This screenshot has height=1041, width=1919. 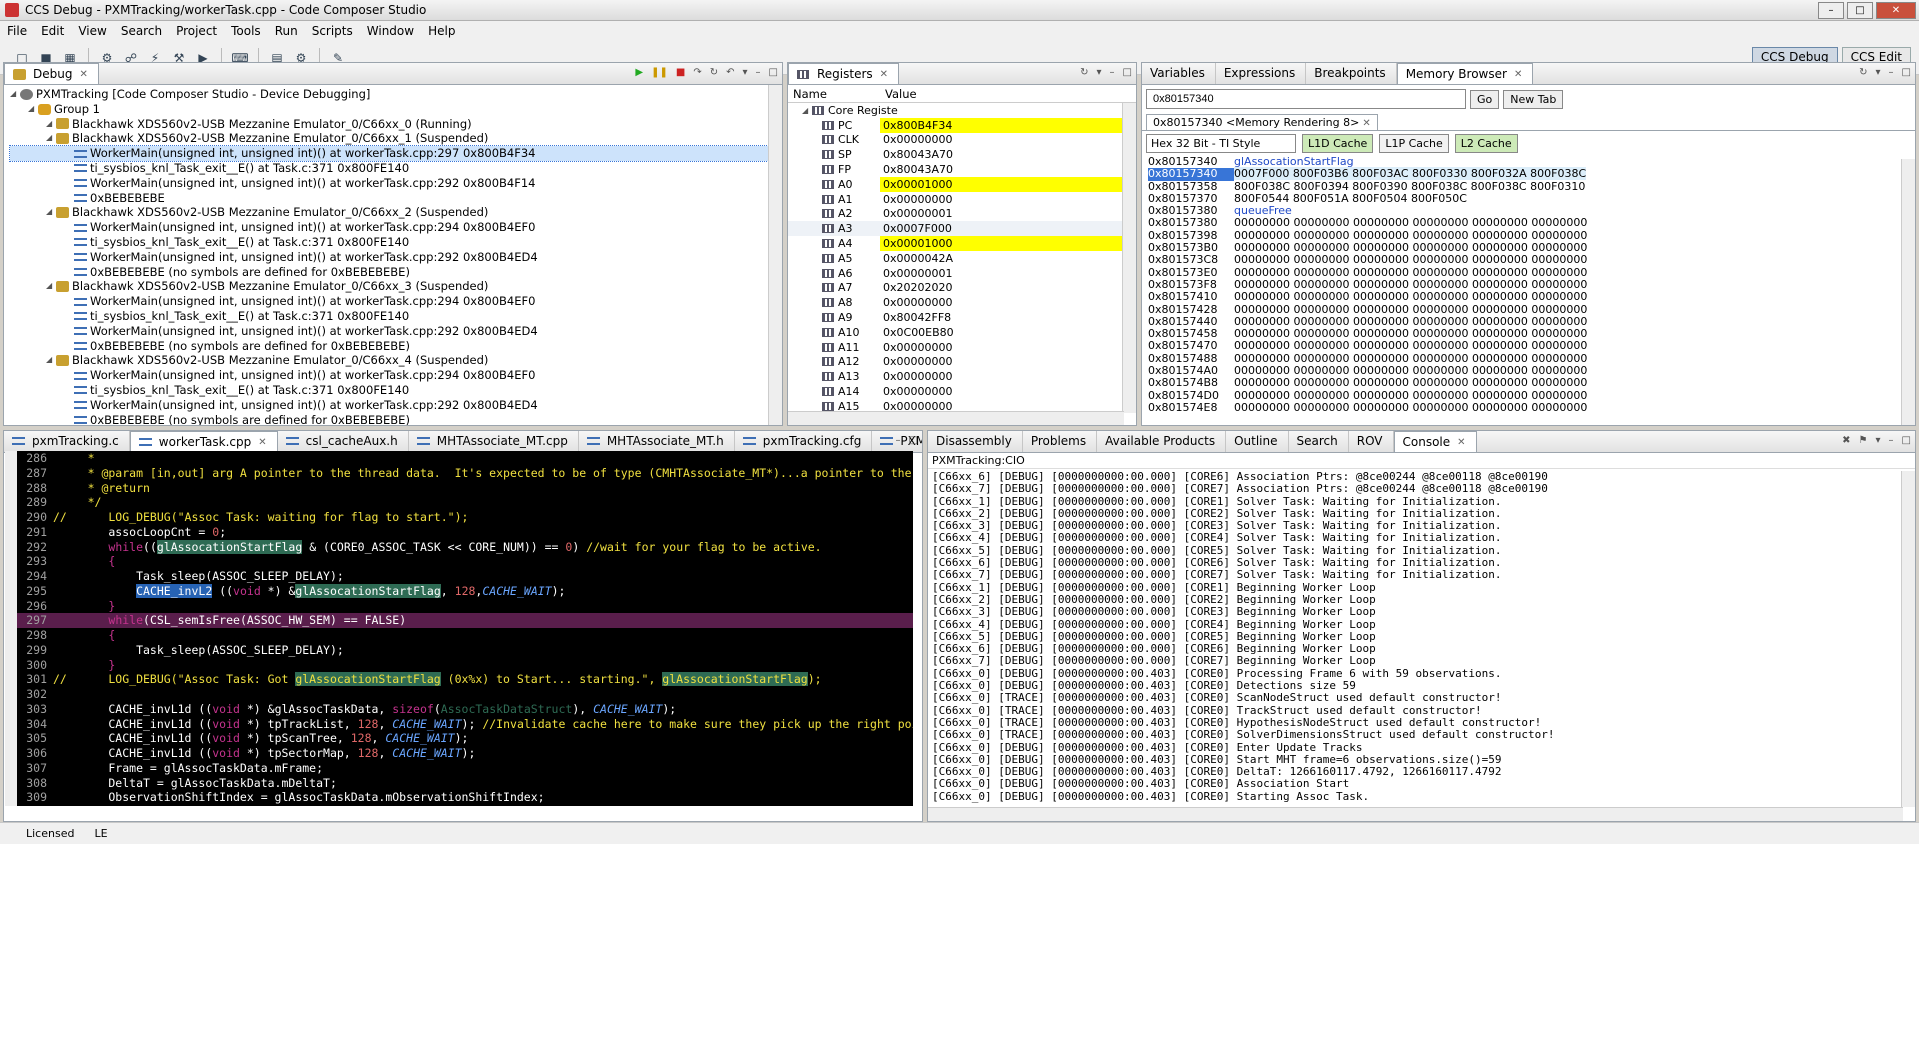 I want to click on menu-project: Project, so click(x=196, y=31).